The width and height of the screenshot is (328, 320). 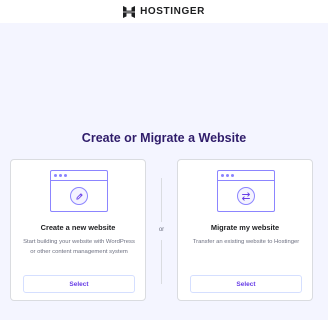 What do you see at coordinates (129, 11) in the screenshot?
I see `hostinger-logo-icon` at bounding box center [129, 11].